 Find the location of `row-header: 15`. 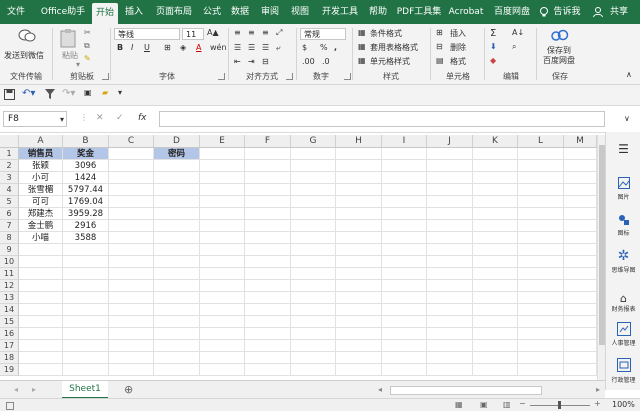

row-header: 15 is located at coordinates (9, 322).